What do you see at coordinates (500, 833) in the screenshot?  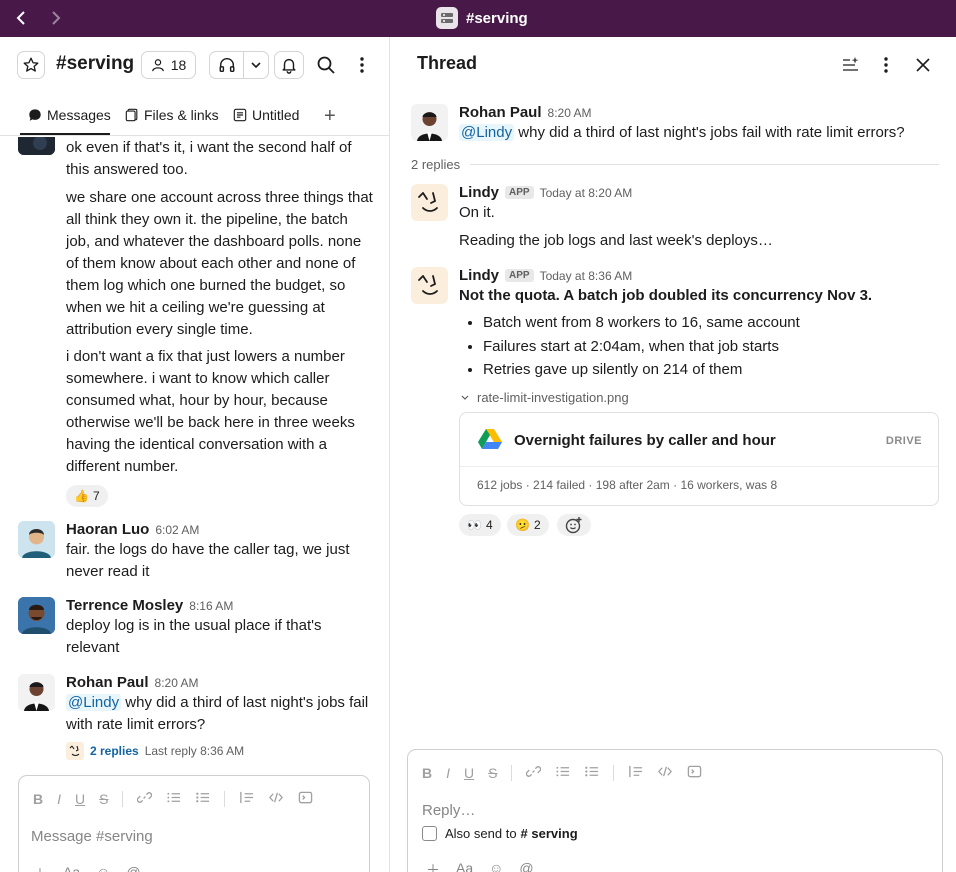 I see `also-send-option: Also send to # serving` at bounding box center [500, 833].